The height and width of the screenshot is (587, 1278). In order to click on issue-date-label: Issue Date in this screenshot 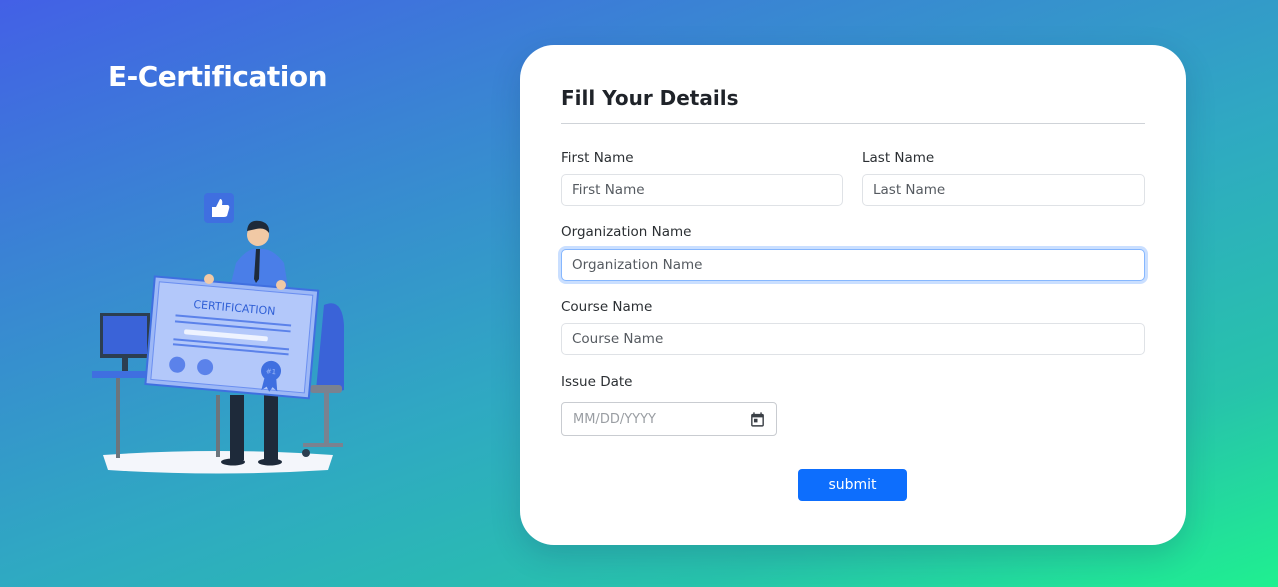, I will do `click(597, 382)`.